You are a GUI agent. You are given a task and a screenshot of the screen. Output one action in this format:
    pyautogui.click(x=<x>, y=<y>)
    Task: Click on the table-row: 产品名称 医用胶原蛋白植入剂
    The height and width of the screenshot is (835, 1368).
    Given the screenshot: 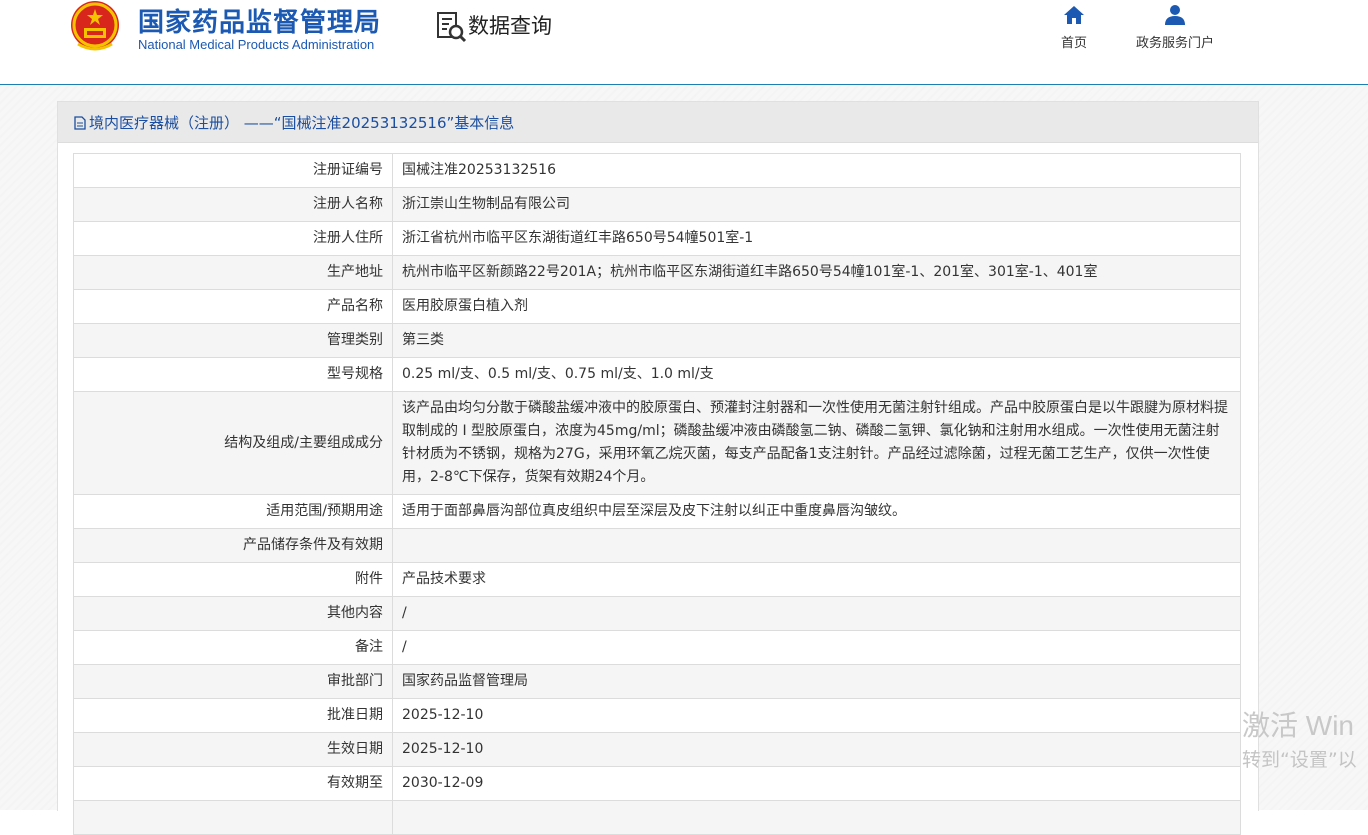 What is the action you would take?
    pyautogui.click(x=657, y=306)
    